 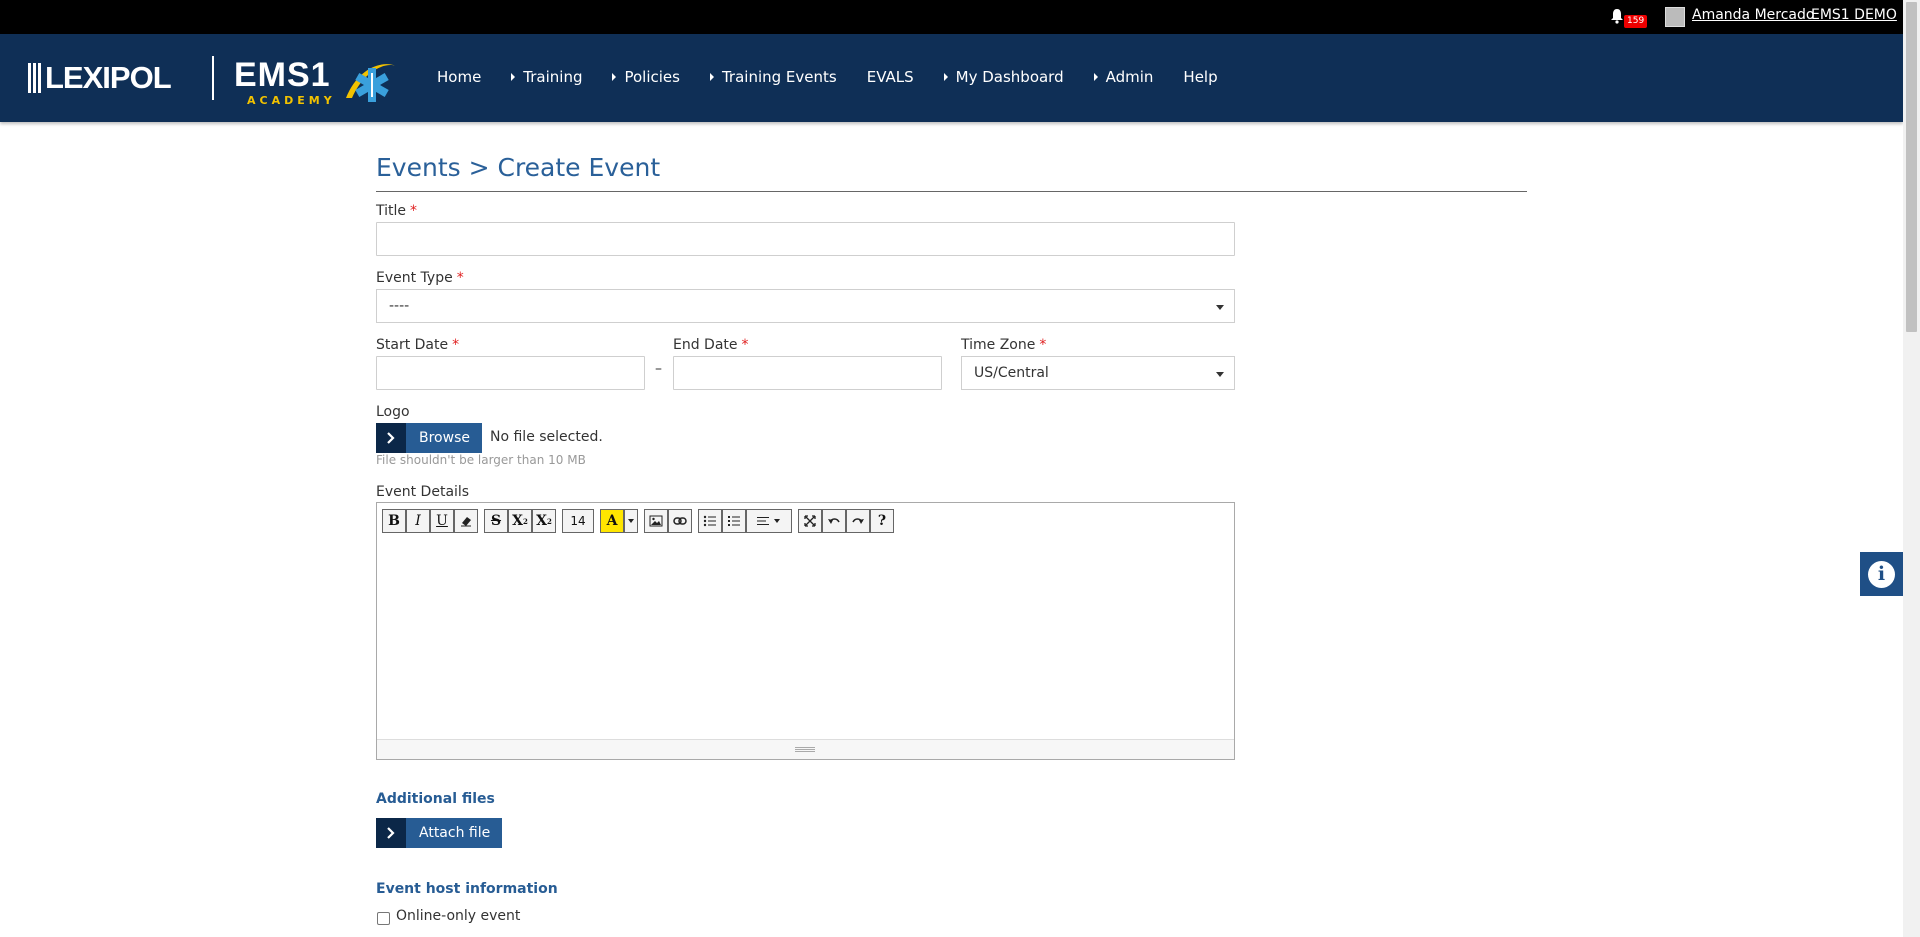 I want to click on title-input, so click(x=805, y=239).